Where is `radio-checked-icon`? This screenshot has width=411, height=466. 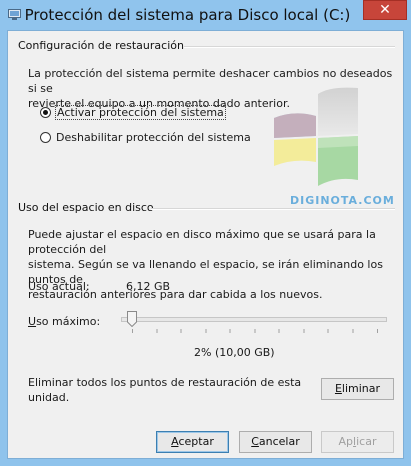 radio-checked-icon is located at coordinates (45, 112).